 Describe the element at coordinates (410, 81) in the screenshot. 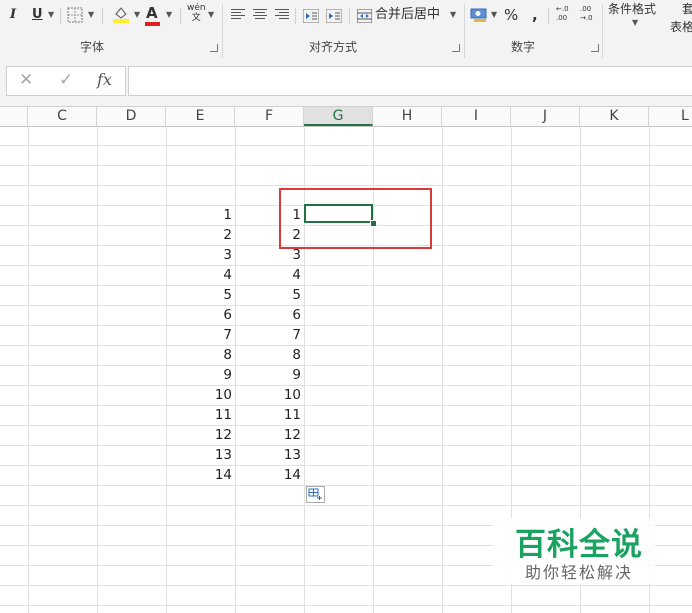

I see `formula-input` at that location.